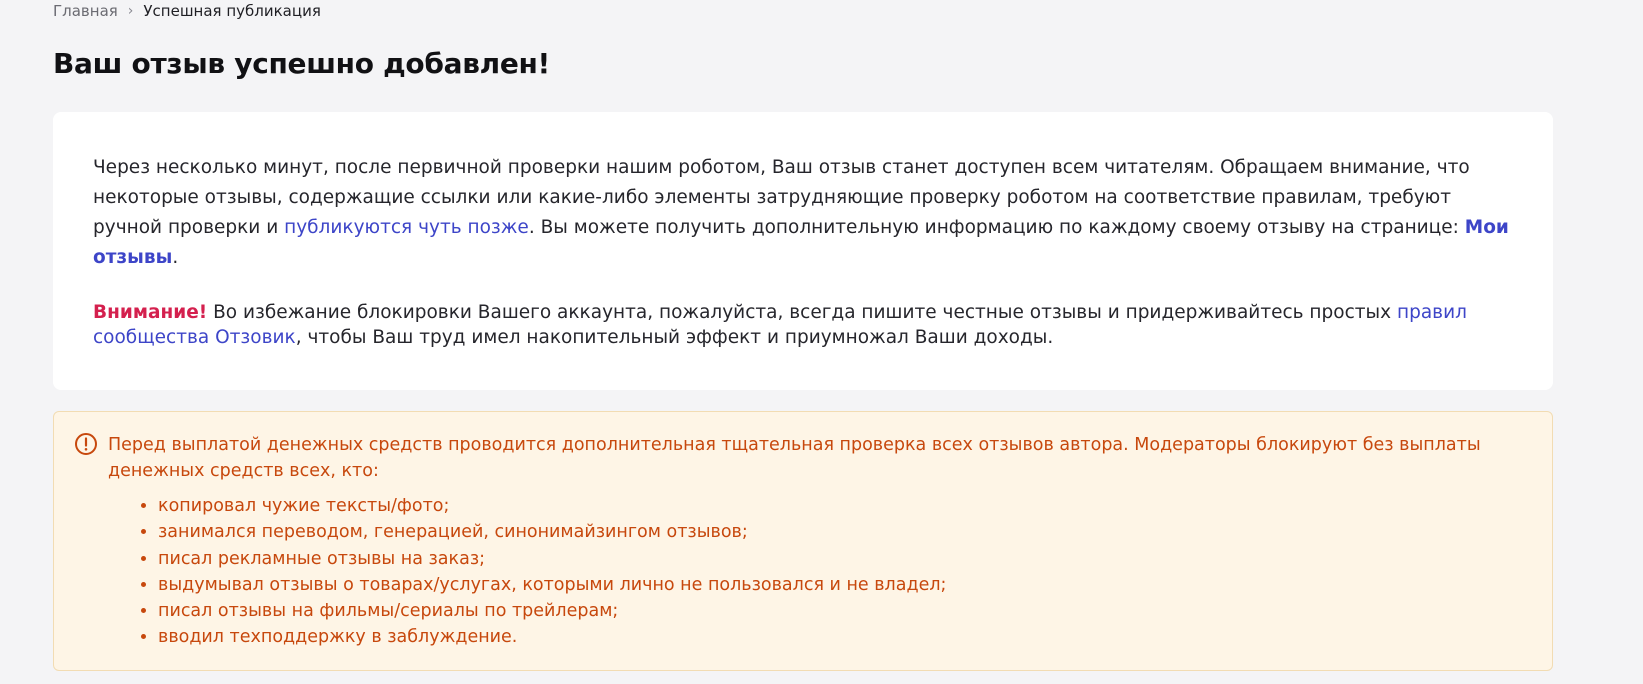 The image size is (1643, 684). I want to click on breadcrumb-current: Успешная публикация, so click(232, 11).